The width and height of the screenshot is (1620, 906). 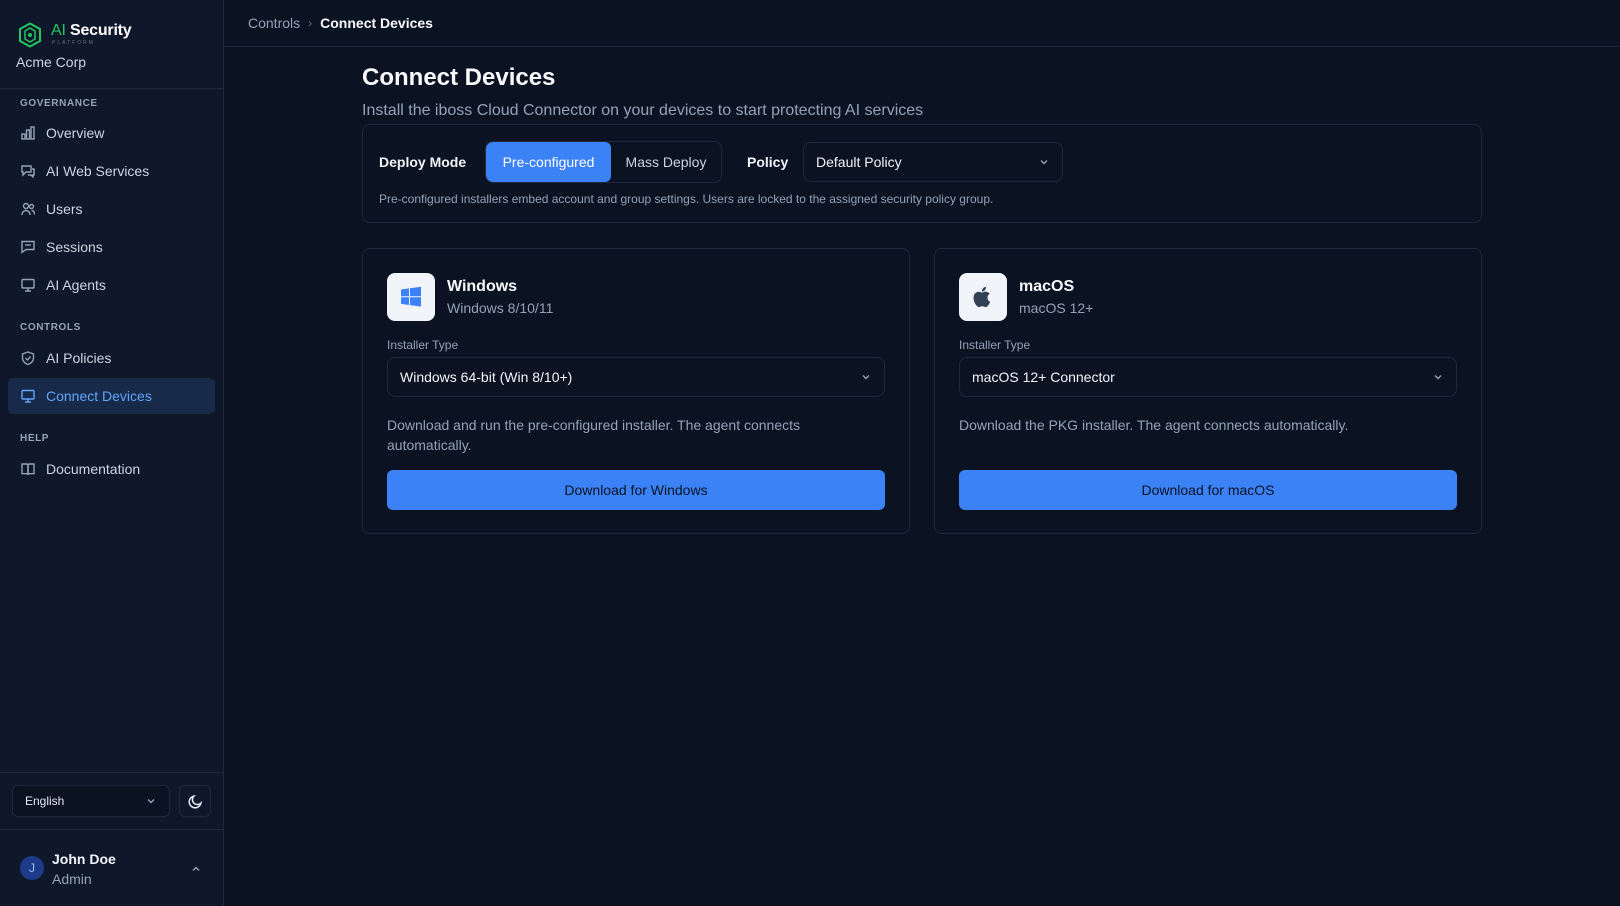 I want to click on breadcrumb-current: Connect Devices, so click(x=376, y=23).